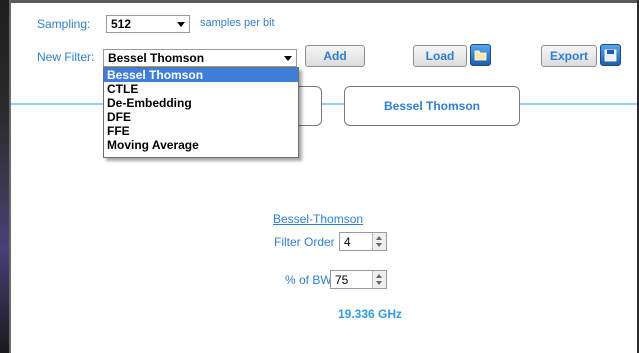 Image resolution: width=639 pixels, height=353 pixels. Describe the element at coordinates (201, 145) in the screenshot. I see `dropdown-option: Moving Average` at that location.